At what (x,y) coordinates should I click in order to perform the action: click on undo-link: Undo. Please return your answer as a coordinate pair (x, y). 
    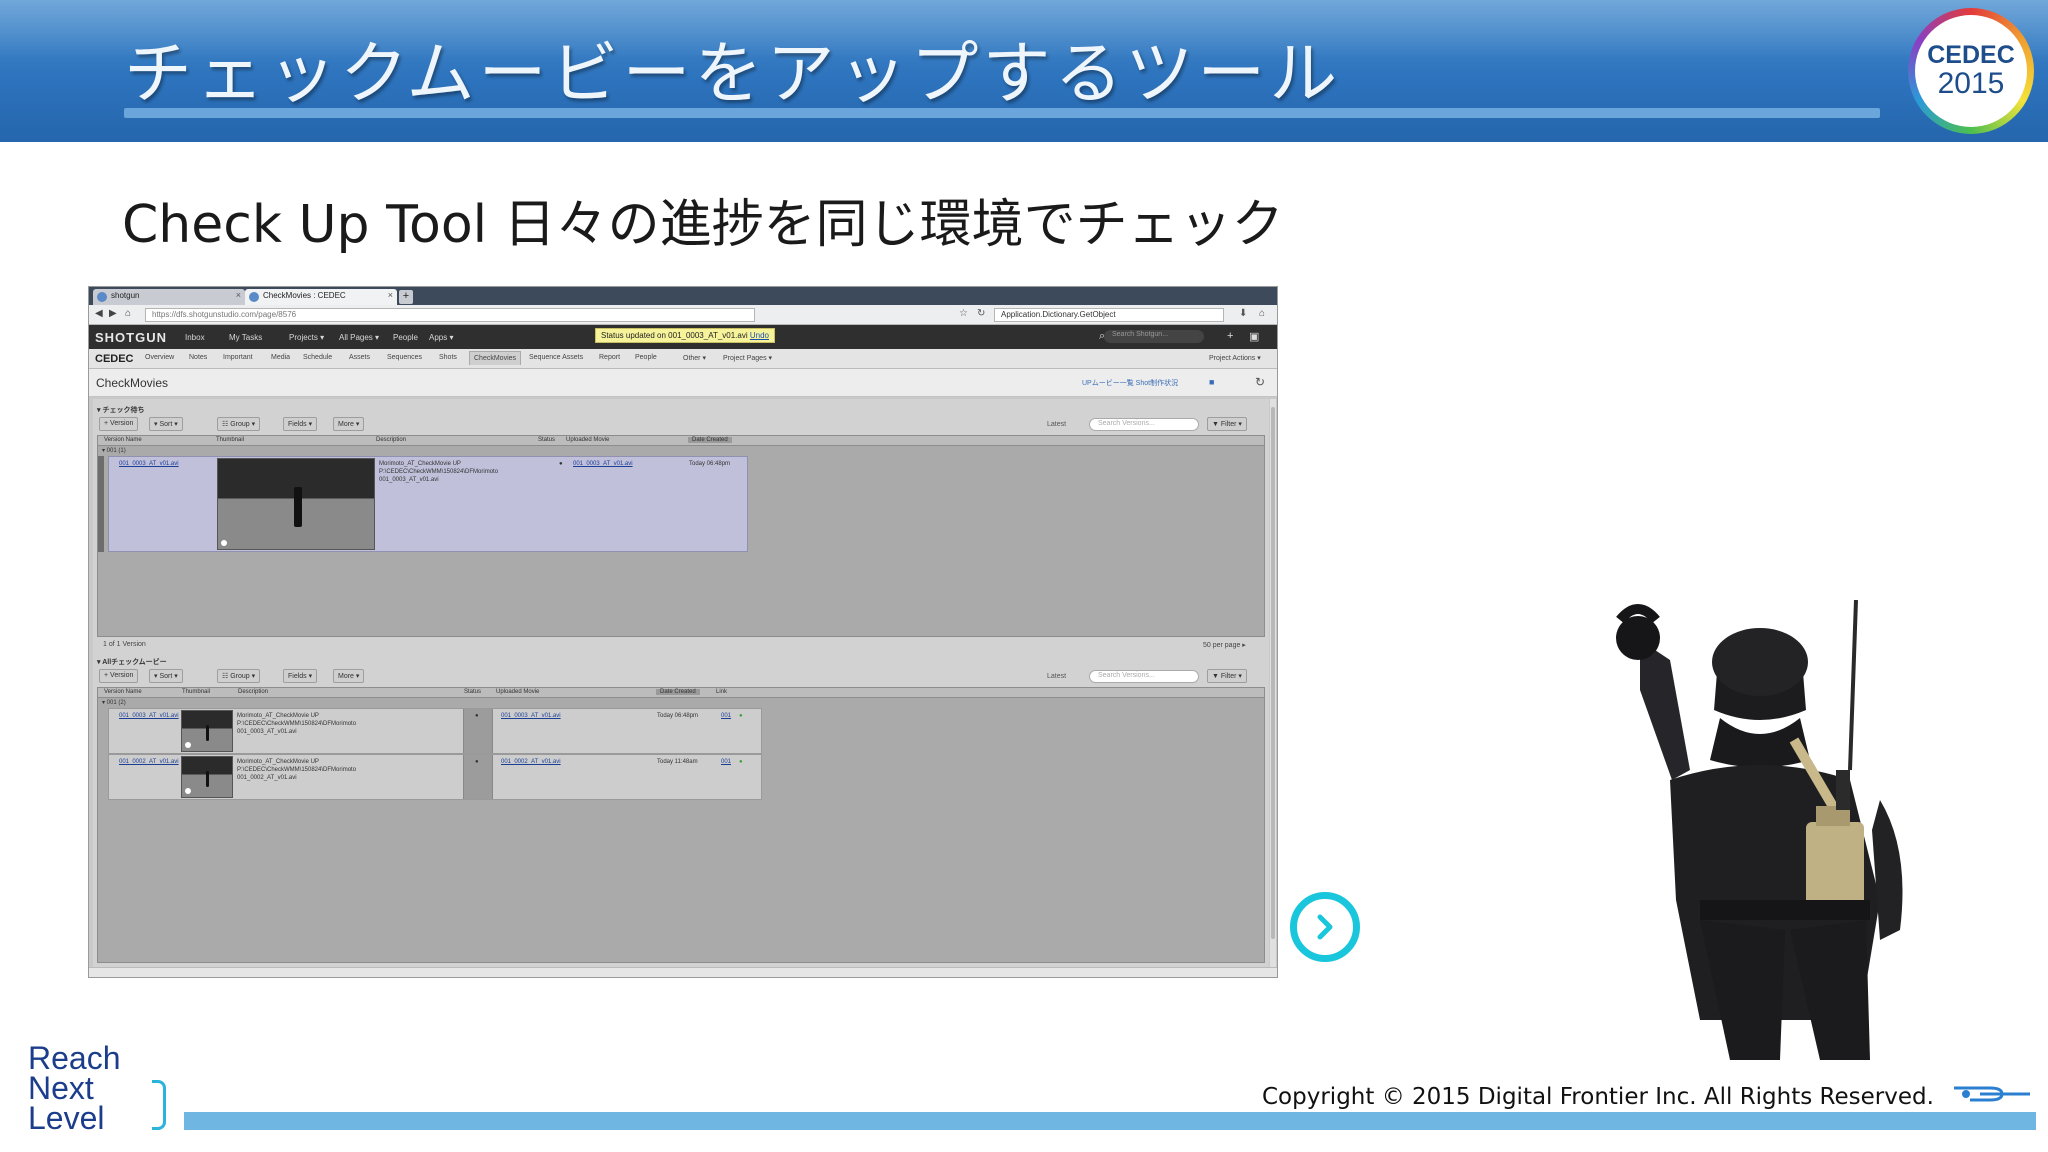
    Looking at the image, I should click on (759, 335).